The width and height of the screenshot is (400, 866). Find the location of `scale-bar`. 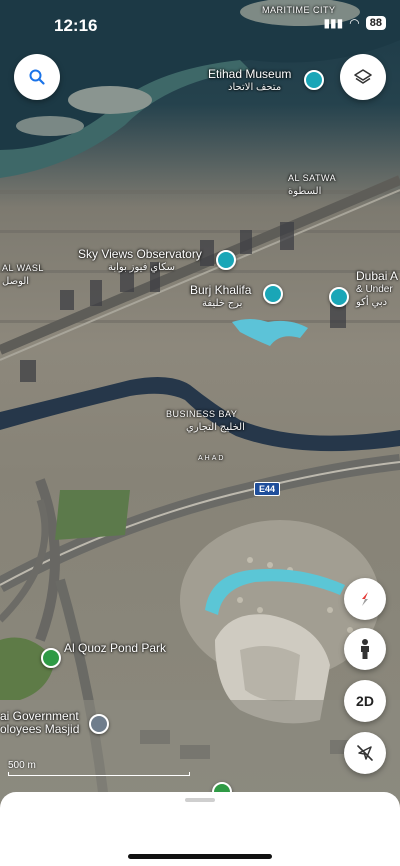

scale-bar is located at coordinates (99, 774).